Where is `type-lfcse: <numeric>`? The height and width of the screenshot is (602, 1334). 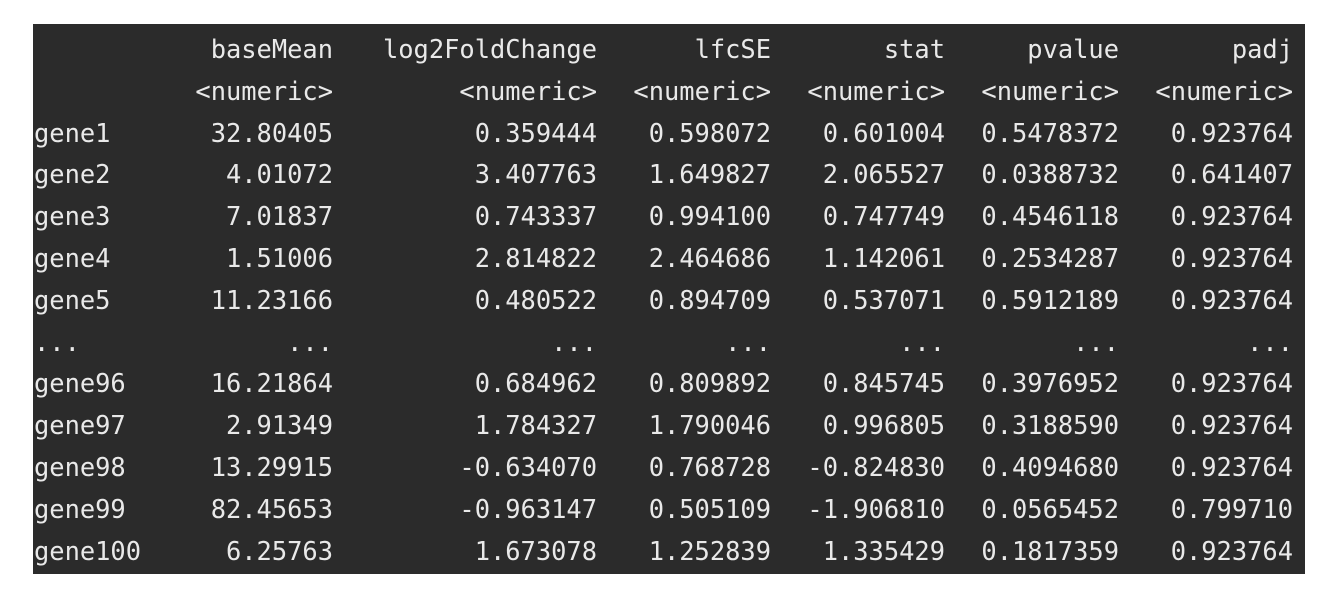
type-lfcse: <numeric> is located at coordinates (702, 90).